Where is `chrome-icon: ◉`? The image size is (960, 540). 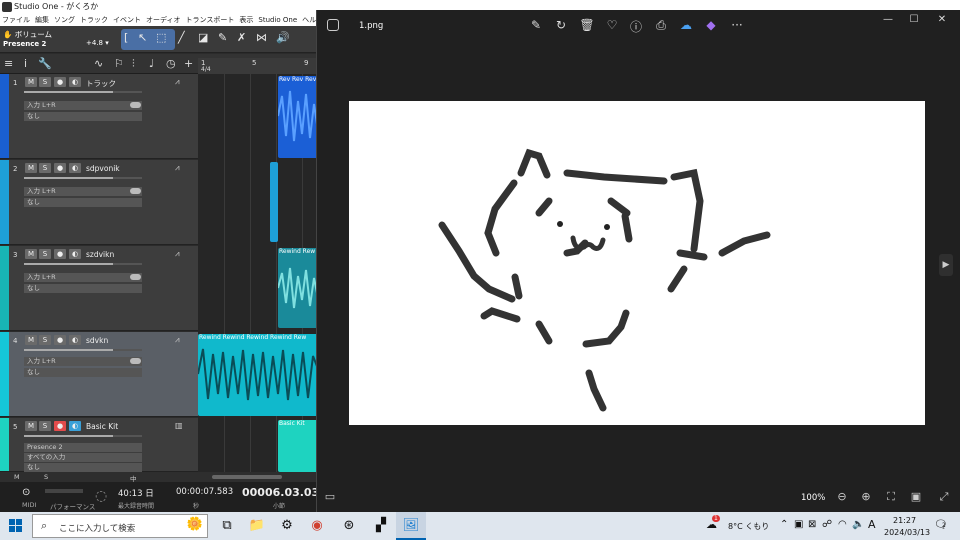
chrome-icon: ◉ is located at coordinates (317, 526).